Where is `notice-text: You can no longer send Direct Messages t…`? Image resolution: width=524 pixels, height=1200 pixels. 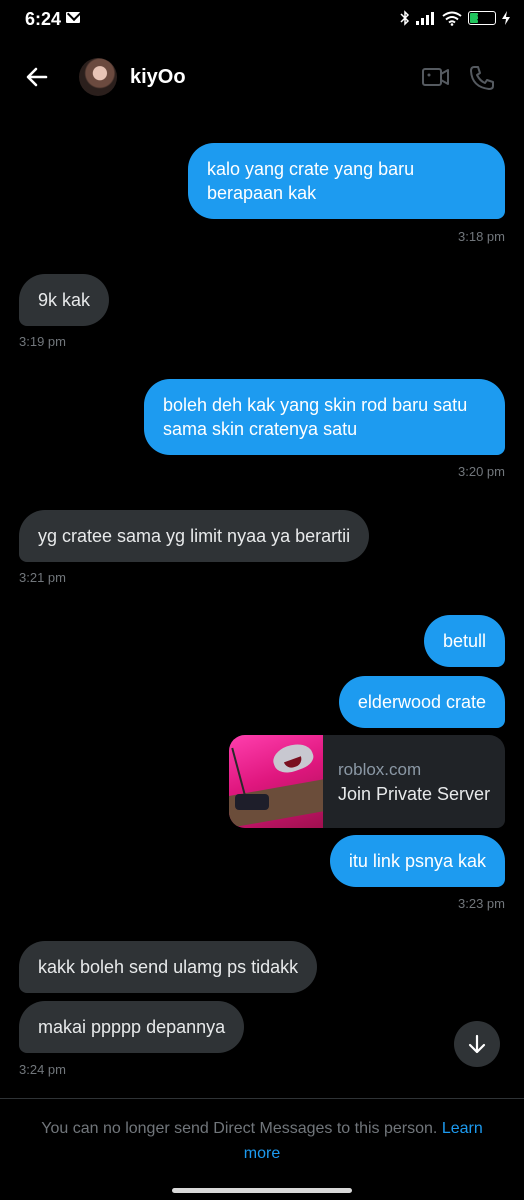
notice-text: You can no longer send Direct Messages t… is located at coordinates (239, 1128).